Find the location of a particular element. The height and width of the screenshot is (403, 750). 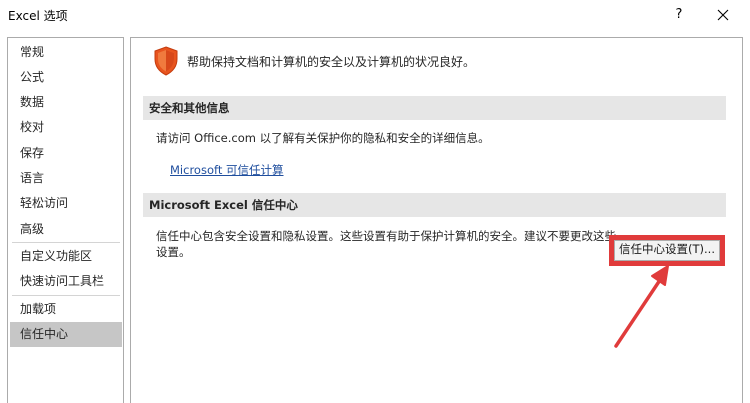

sidebar-item-proofing: 校对 is located at coordinates (66, 127).